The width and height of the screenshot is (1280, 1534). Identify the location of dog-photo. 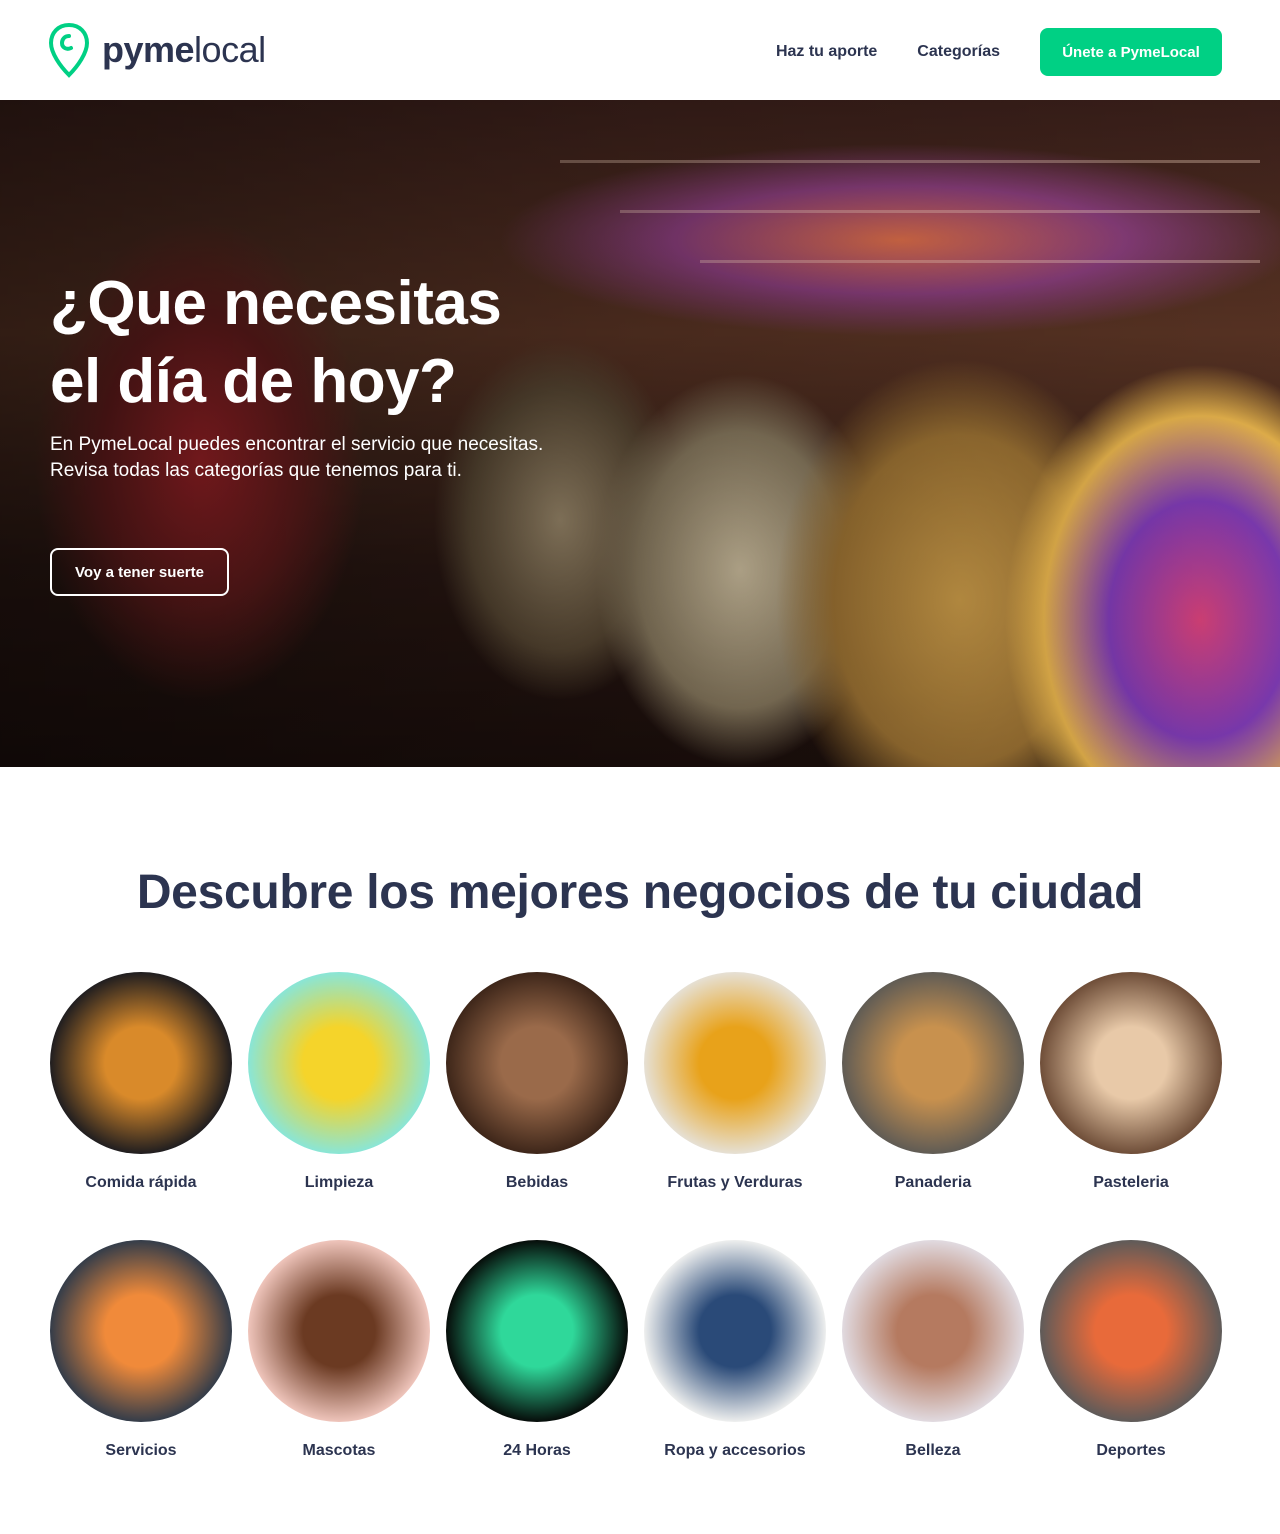
(339, 1331).